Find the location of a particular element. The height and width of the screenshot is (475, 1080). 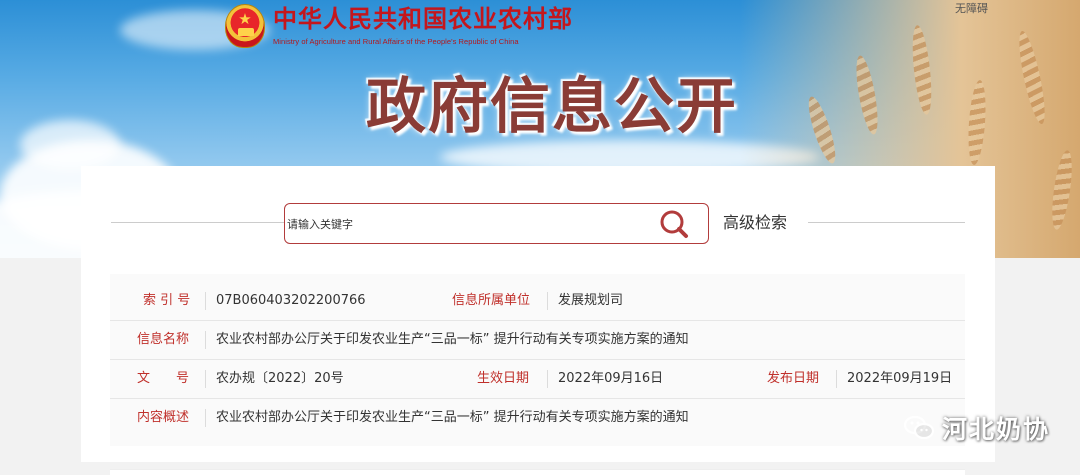

info-name-value: 农业农村部办公厅关于印发农业生产“三品一标” 提升行动有关专项实施方案的通知 is located at coordinates (452, 339).